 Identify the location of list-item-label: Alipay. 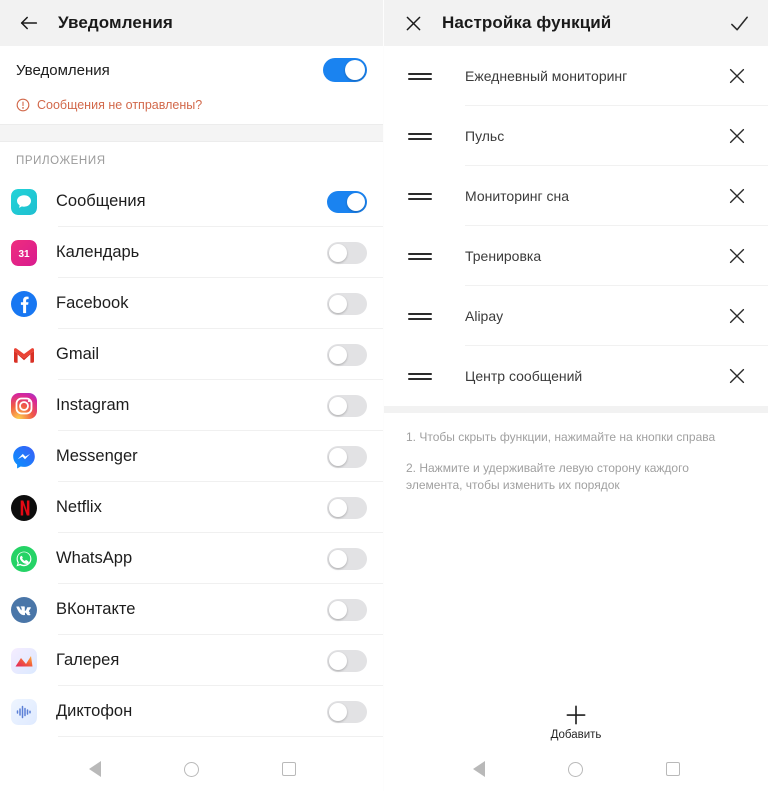
(484, 316).